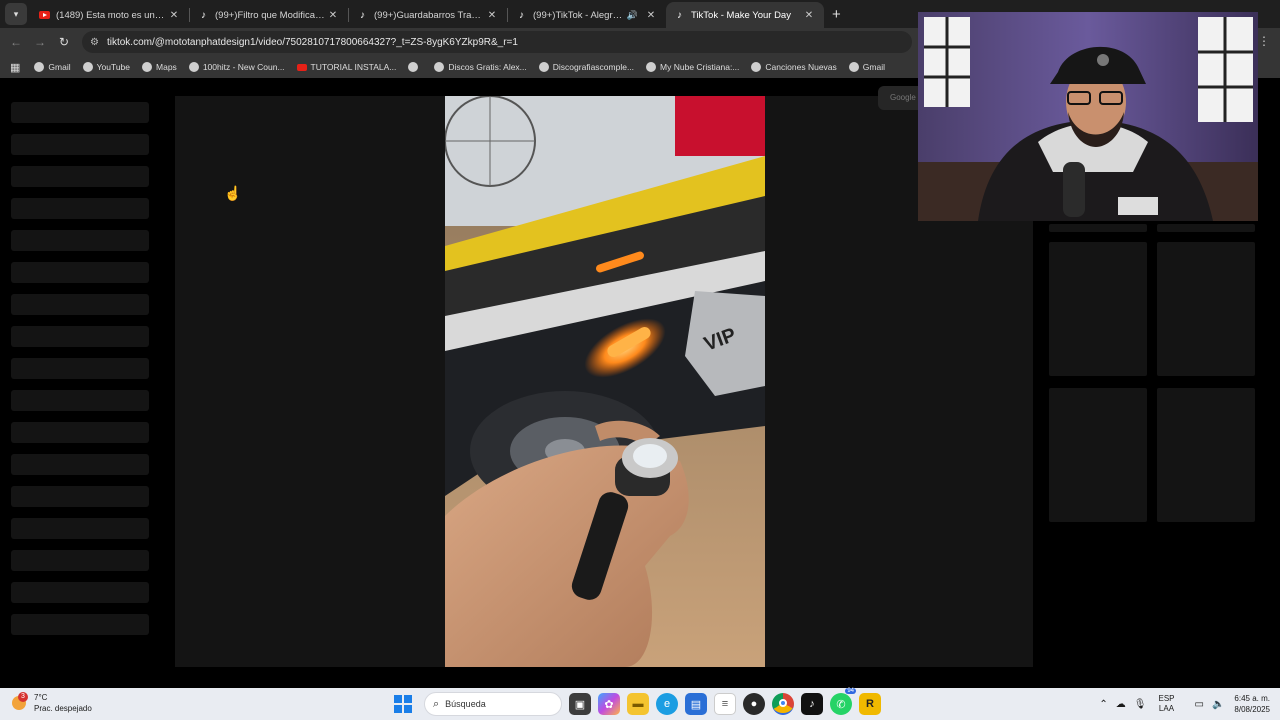 The image size is (1280, 720). I want to click on weather-temp: 7°C, so click(41, 697).